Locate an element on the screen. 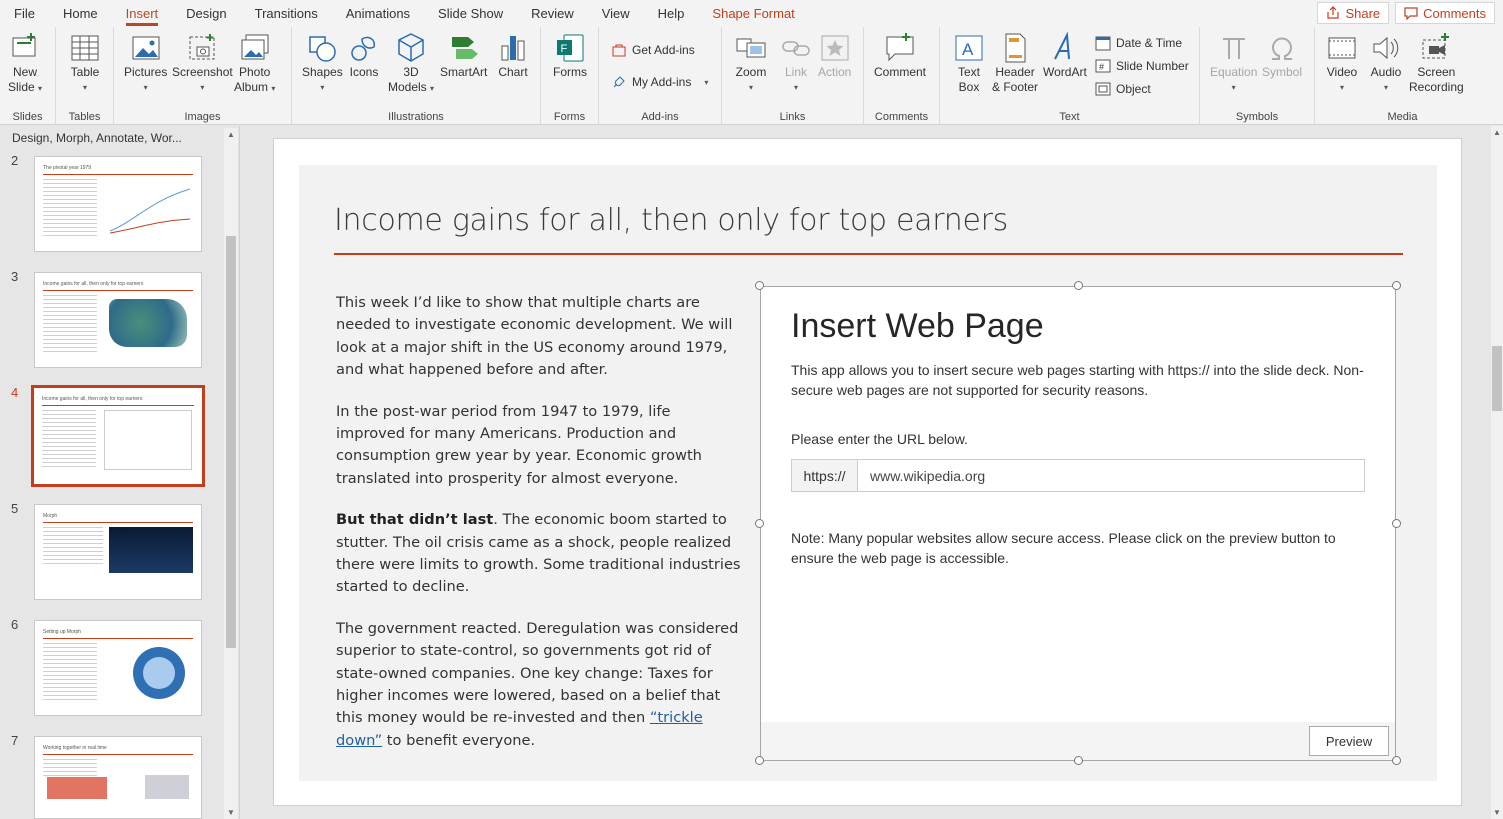 This screenshot has height=819, width=1503. text-box-button: A Text Box is located at coordinates (969, 63).